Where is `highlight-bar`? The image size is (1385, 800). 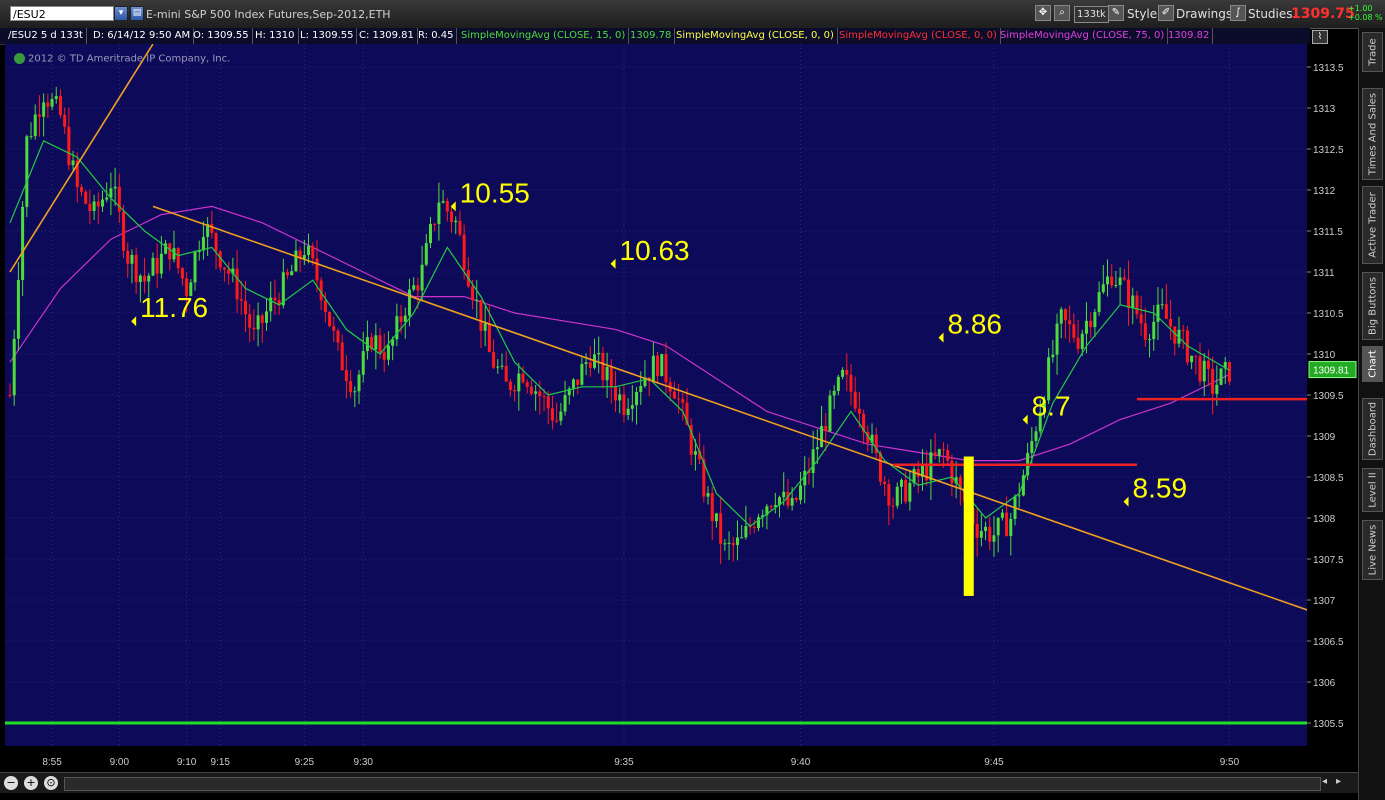 highlight-bar is located at coordinates (968, 526).